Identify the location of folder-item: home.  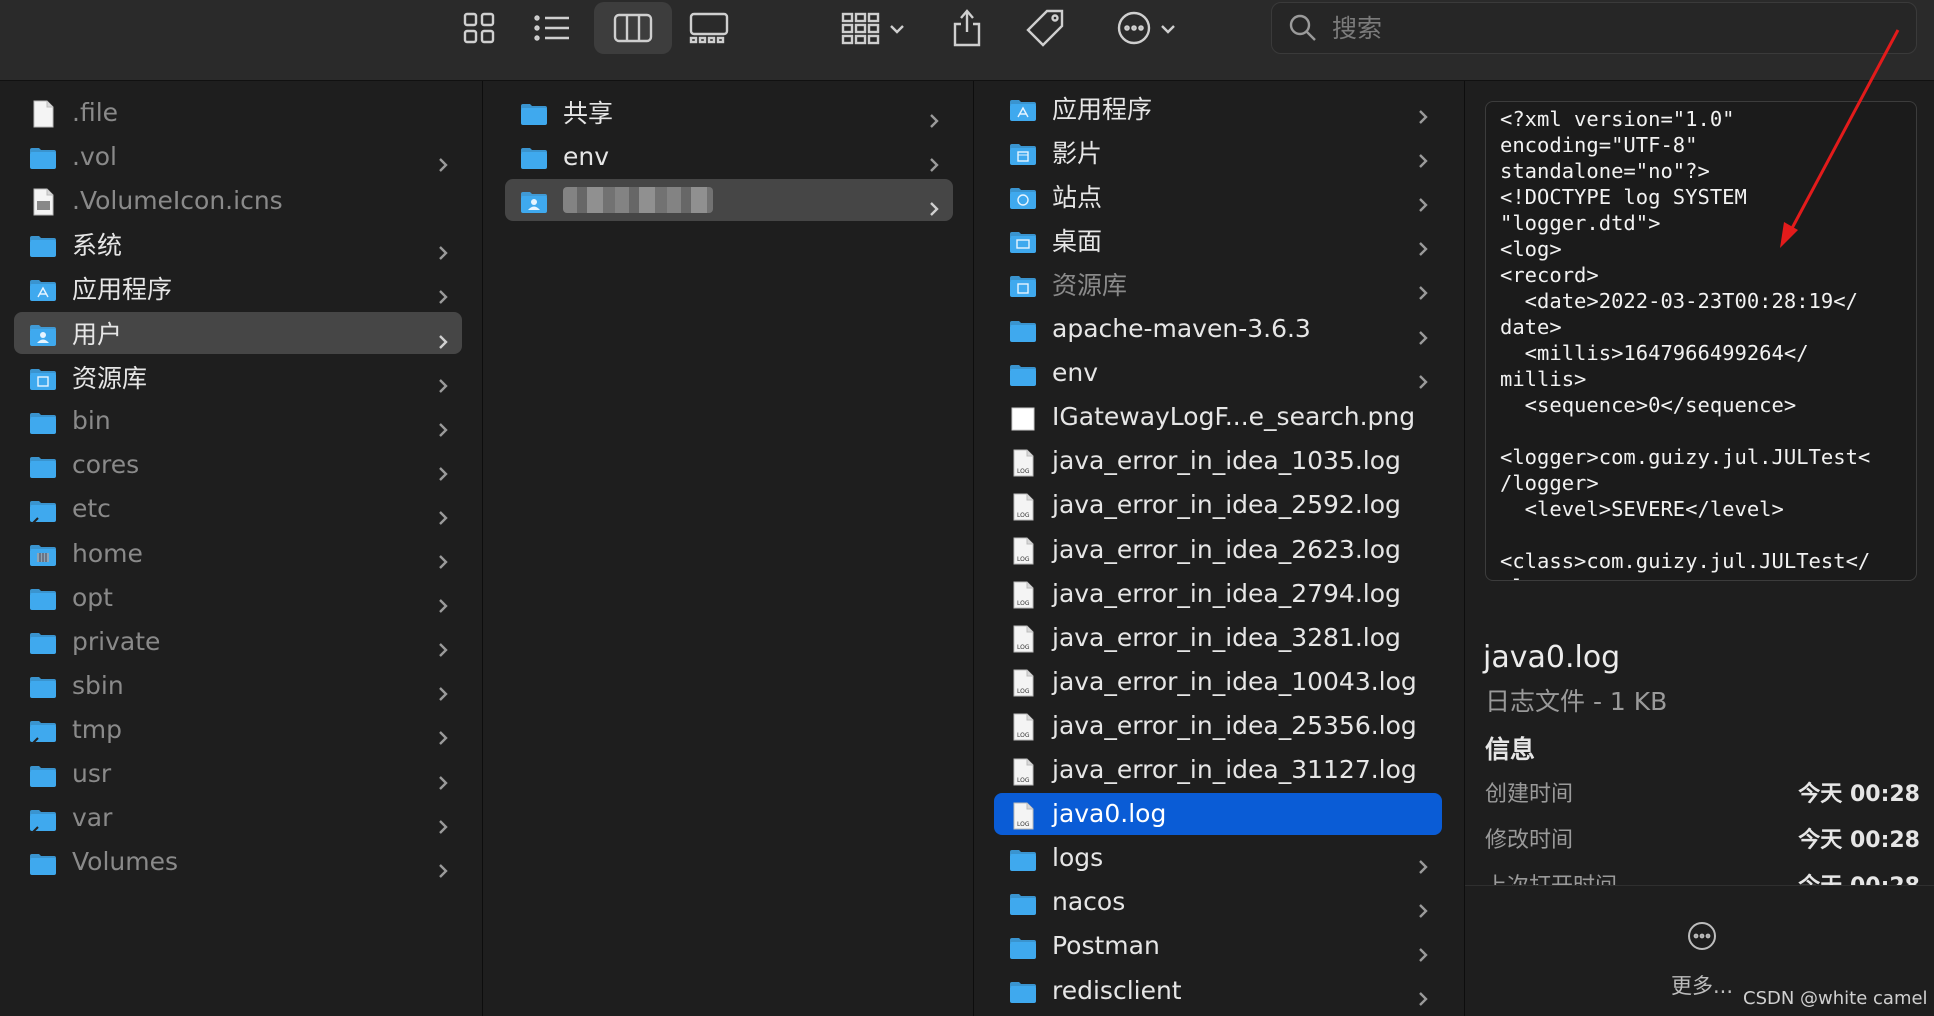
(238, 553).